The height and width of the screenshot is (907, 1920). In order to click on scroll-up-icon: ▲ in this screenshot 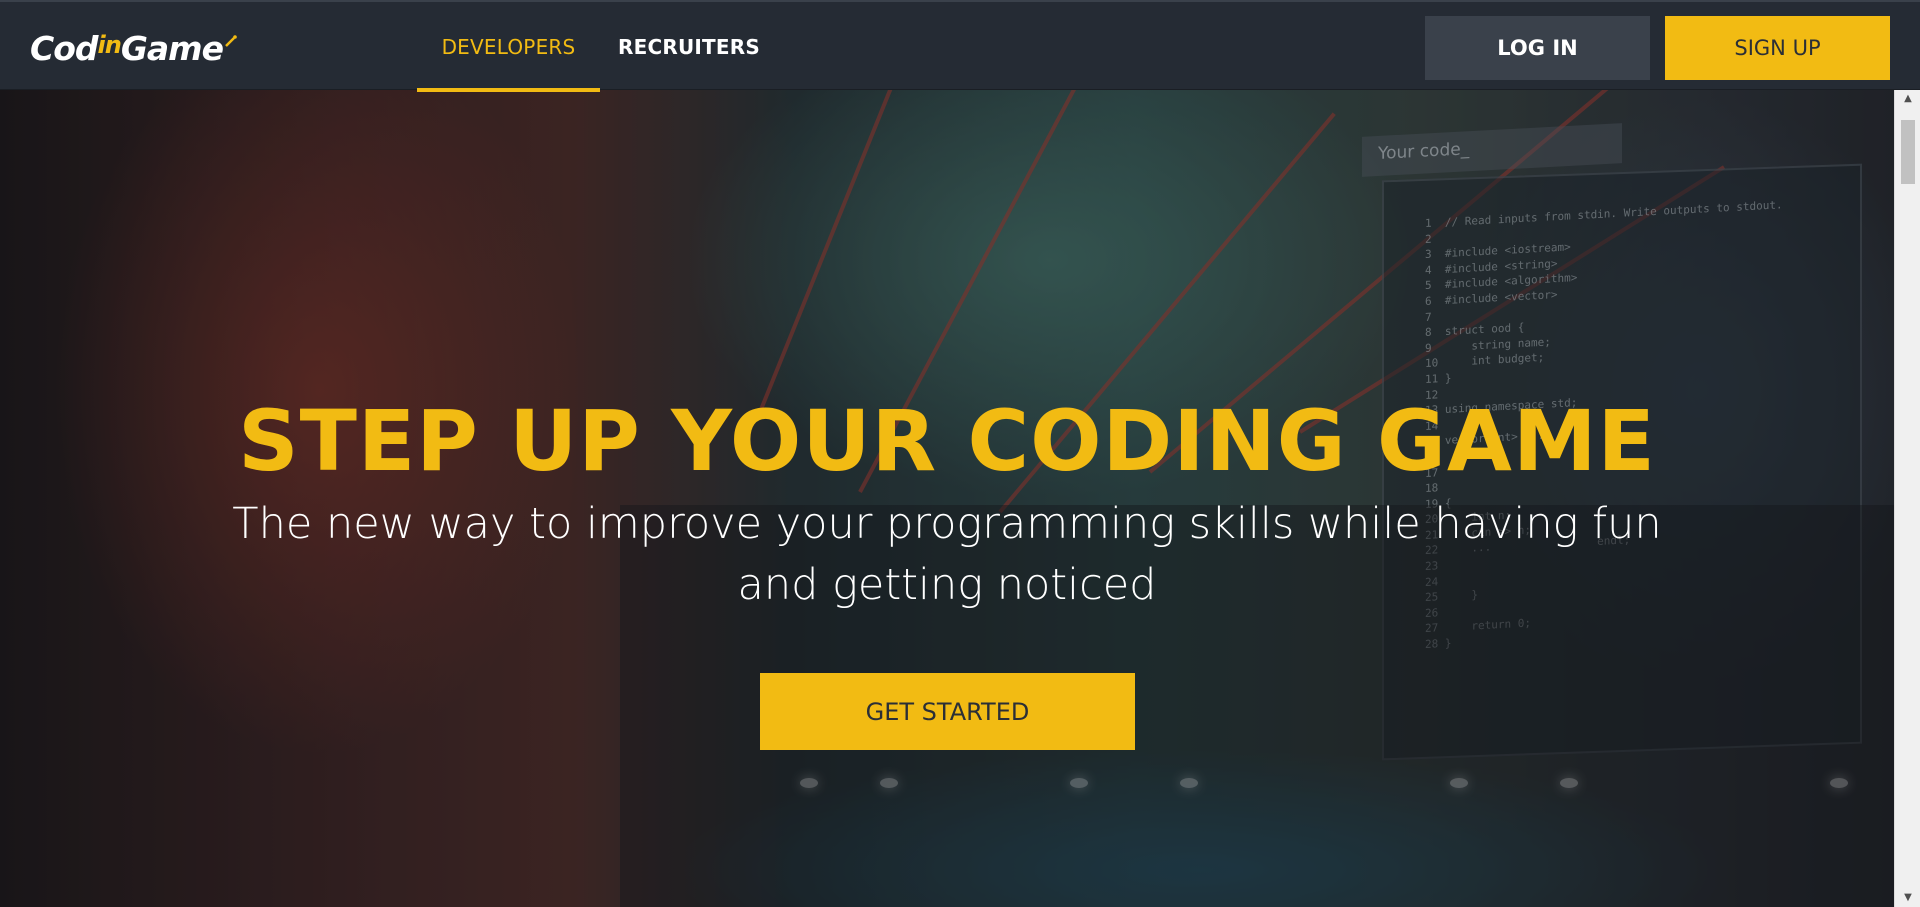, I will do `click(1907, 99)`.